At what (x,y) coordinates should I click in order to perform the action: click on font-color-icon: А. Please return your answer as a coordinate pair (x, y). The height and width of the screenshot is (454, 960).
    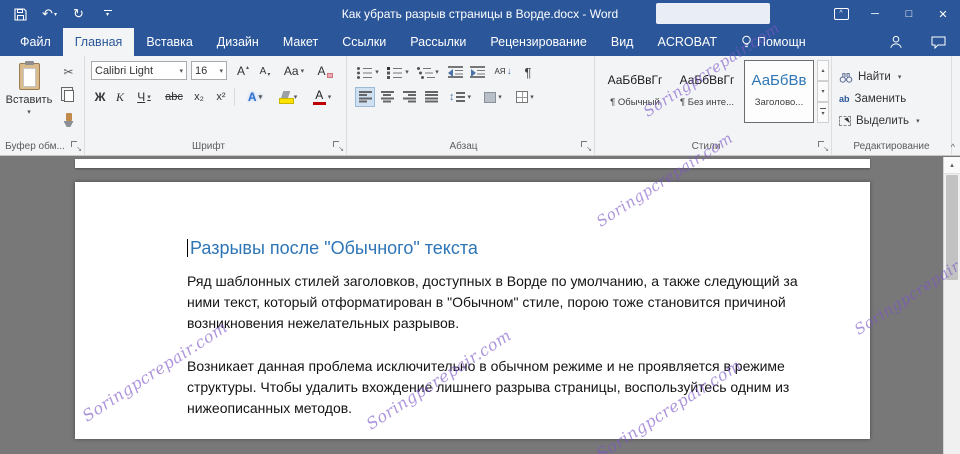
    Looking at the image, I should click on (319, 97).